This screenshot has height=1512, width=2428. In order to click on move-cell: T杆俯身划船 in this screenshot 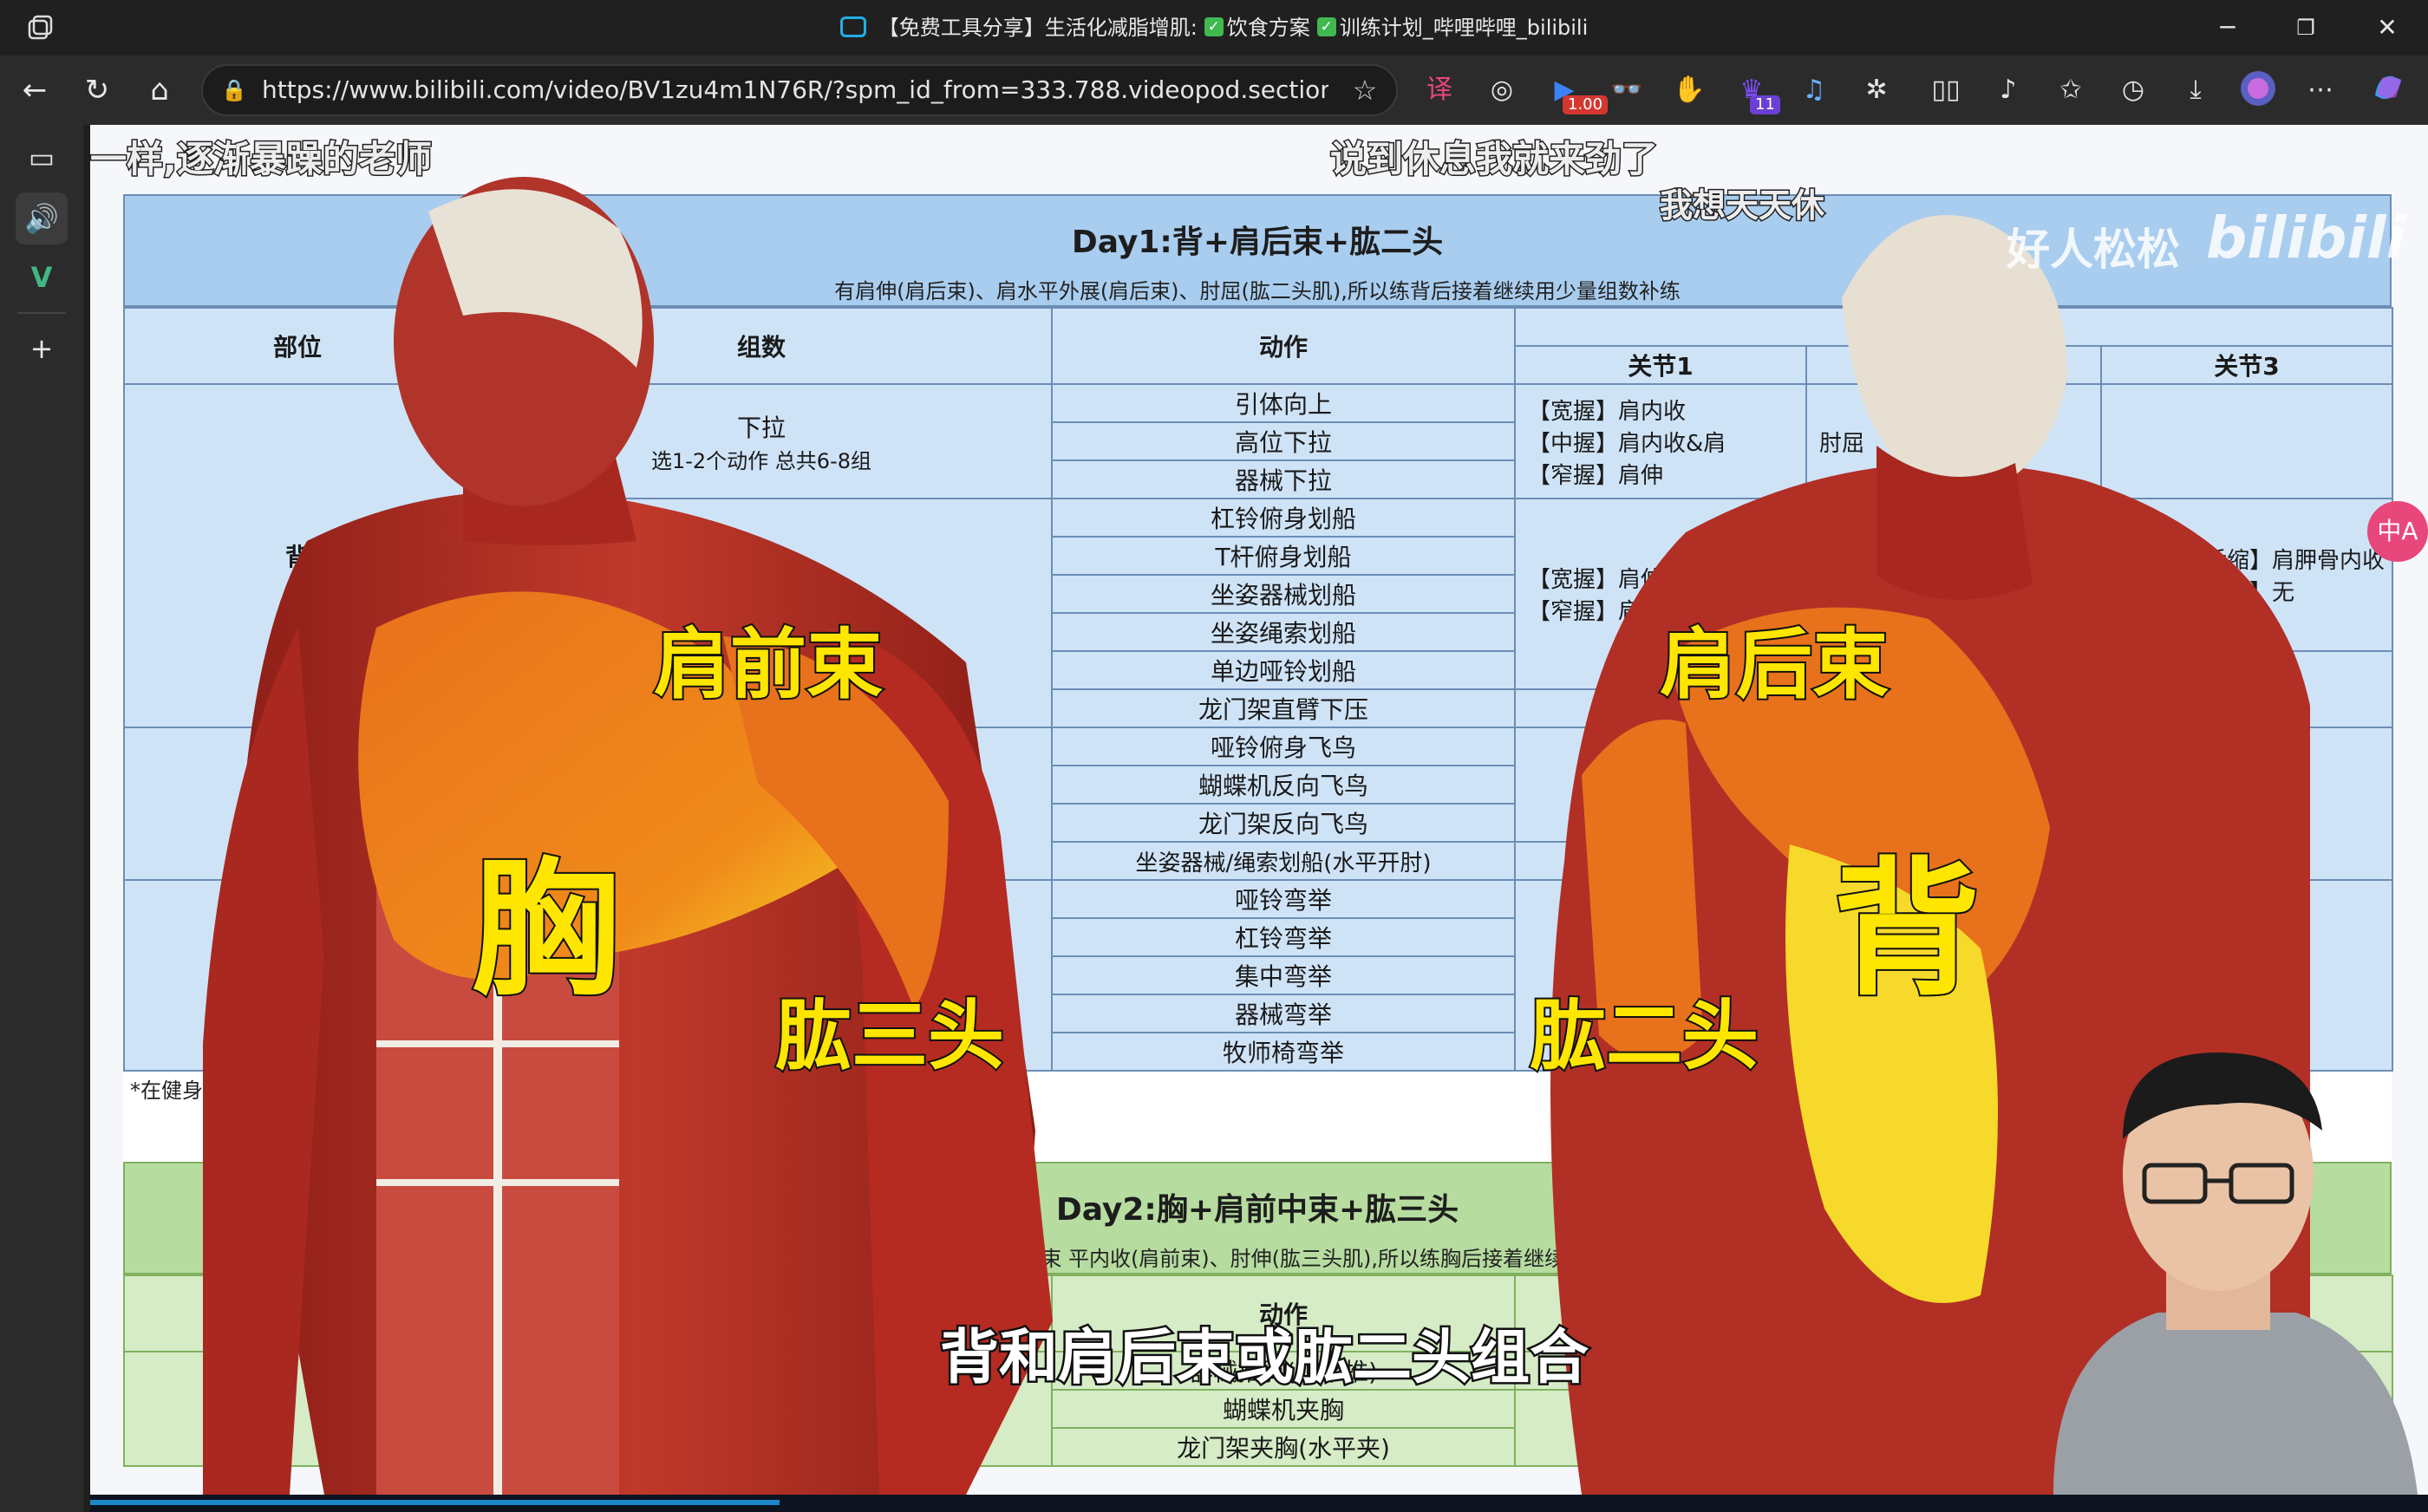, I will do `click(1283, 556)`.